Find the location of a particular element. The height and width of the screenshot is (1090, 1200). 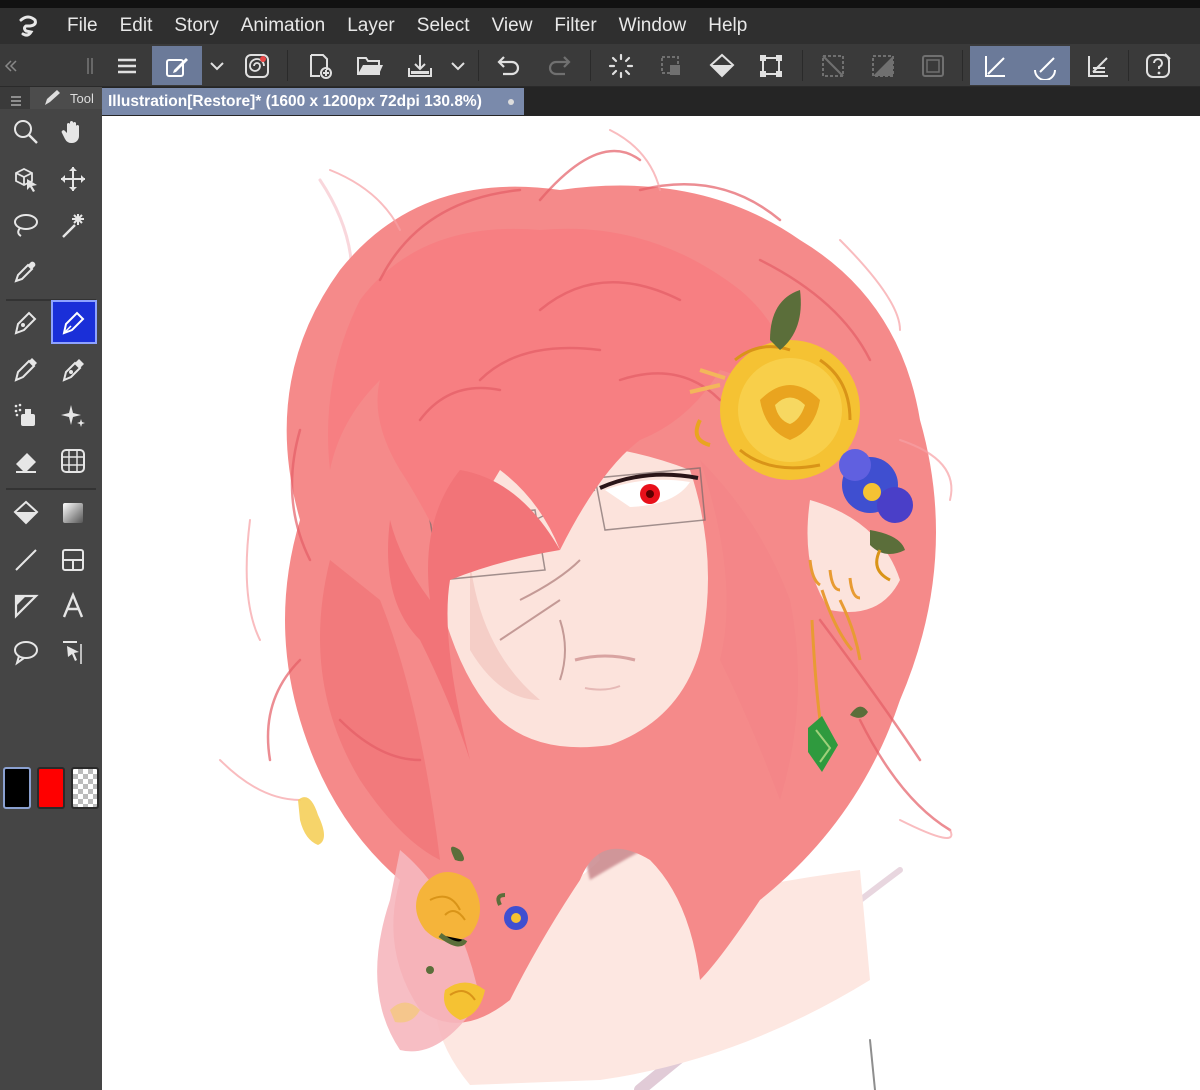

redo-icon is located at coordinates (559, 65).